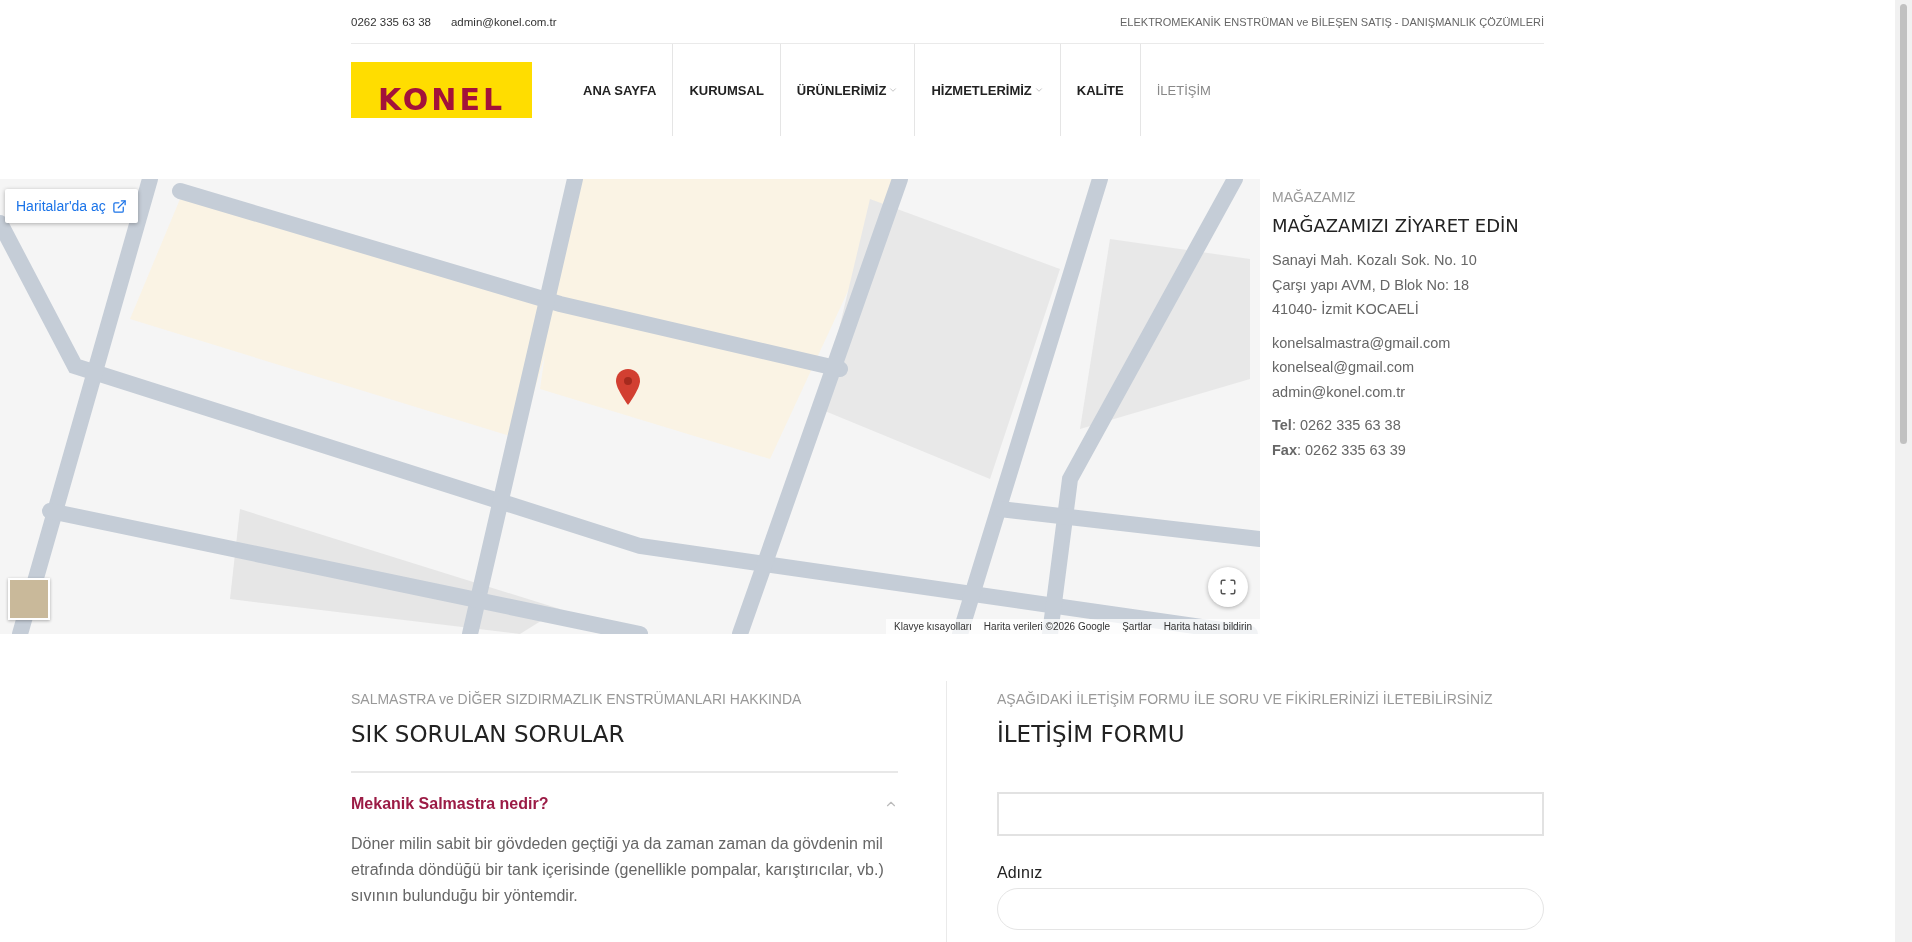 The width and height of the screenshot is (1912, 942). I want to click on nav-link: ANA SAYFA, so click(620, 90).